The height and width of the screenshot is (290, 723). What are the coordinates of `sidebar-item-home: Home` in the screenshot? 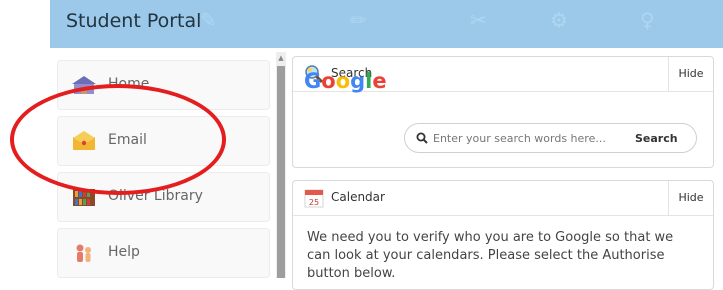 It's located at (163, 85).